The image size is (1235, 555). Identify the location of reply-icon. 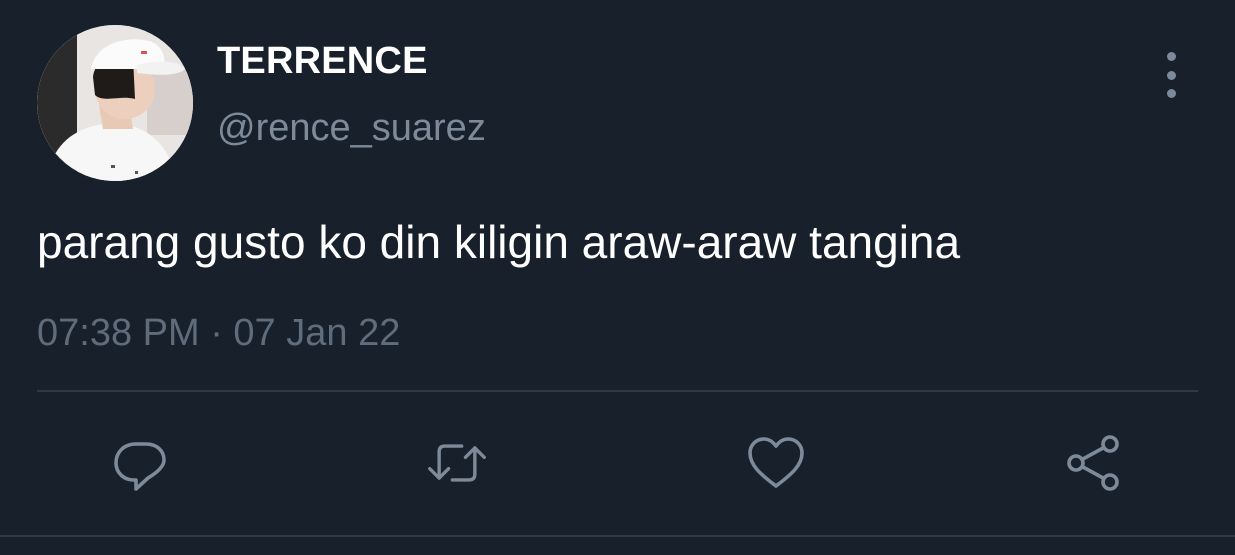
(140, 466).